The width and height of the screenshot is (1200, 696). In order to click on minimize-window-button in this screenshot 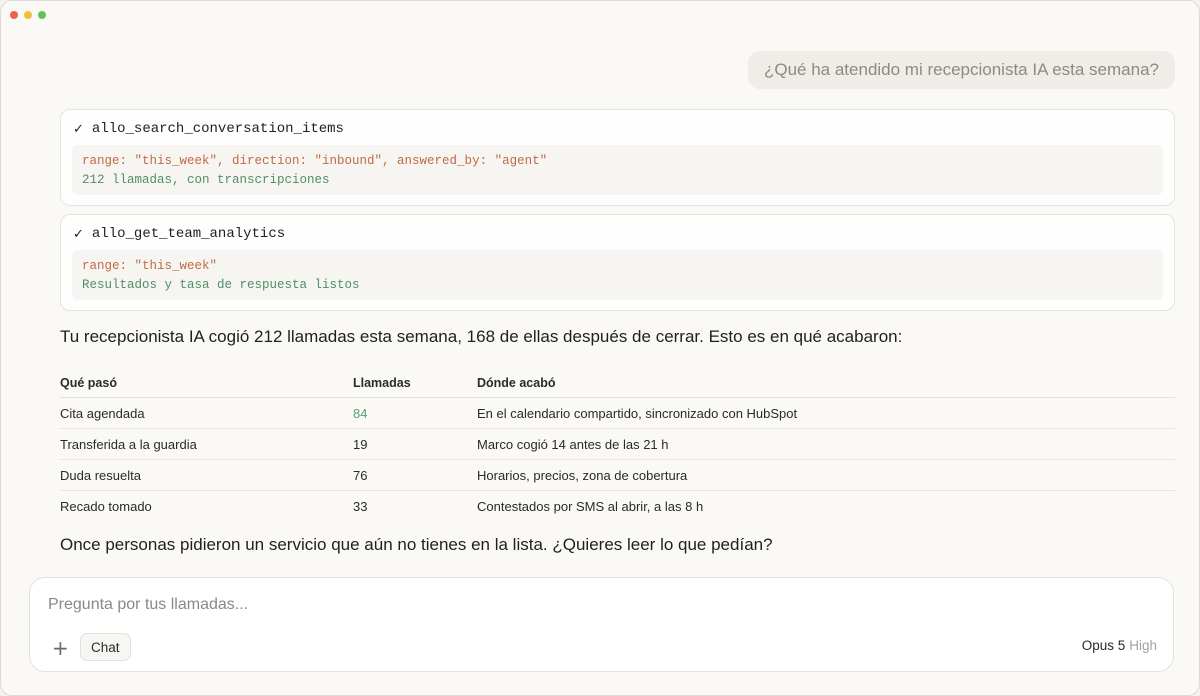, I will do `click(28, 15)`.